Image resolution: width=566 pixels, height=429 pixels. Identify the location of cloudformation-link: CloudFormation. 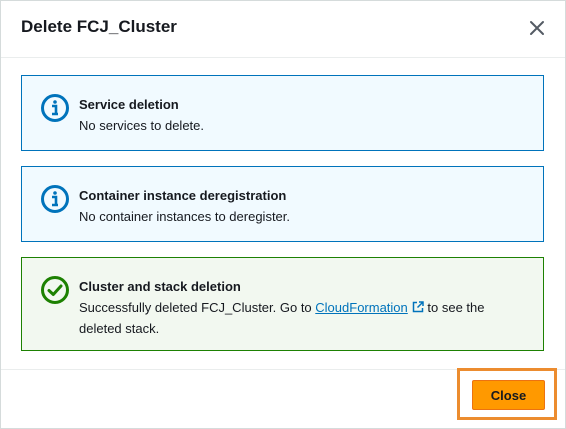
(369, 307).